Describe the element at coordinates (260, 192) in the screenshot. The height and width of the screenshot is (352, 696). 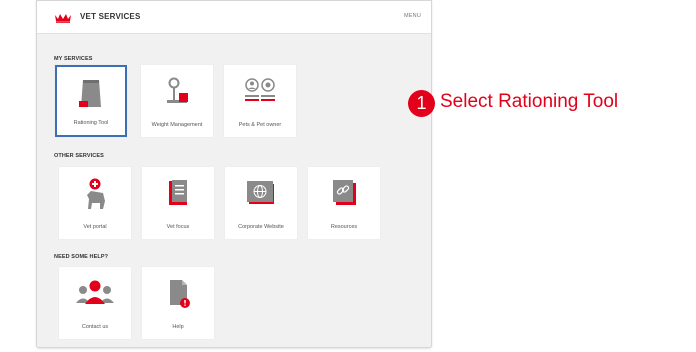
I see `globe-icon` at that location.